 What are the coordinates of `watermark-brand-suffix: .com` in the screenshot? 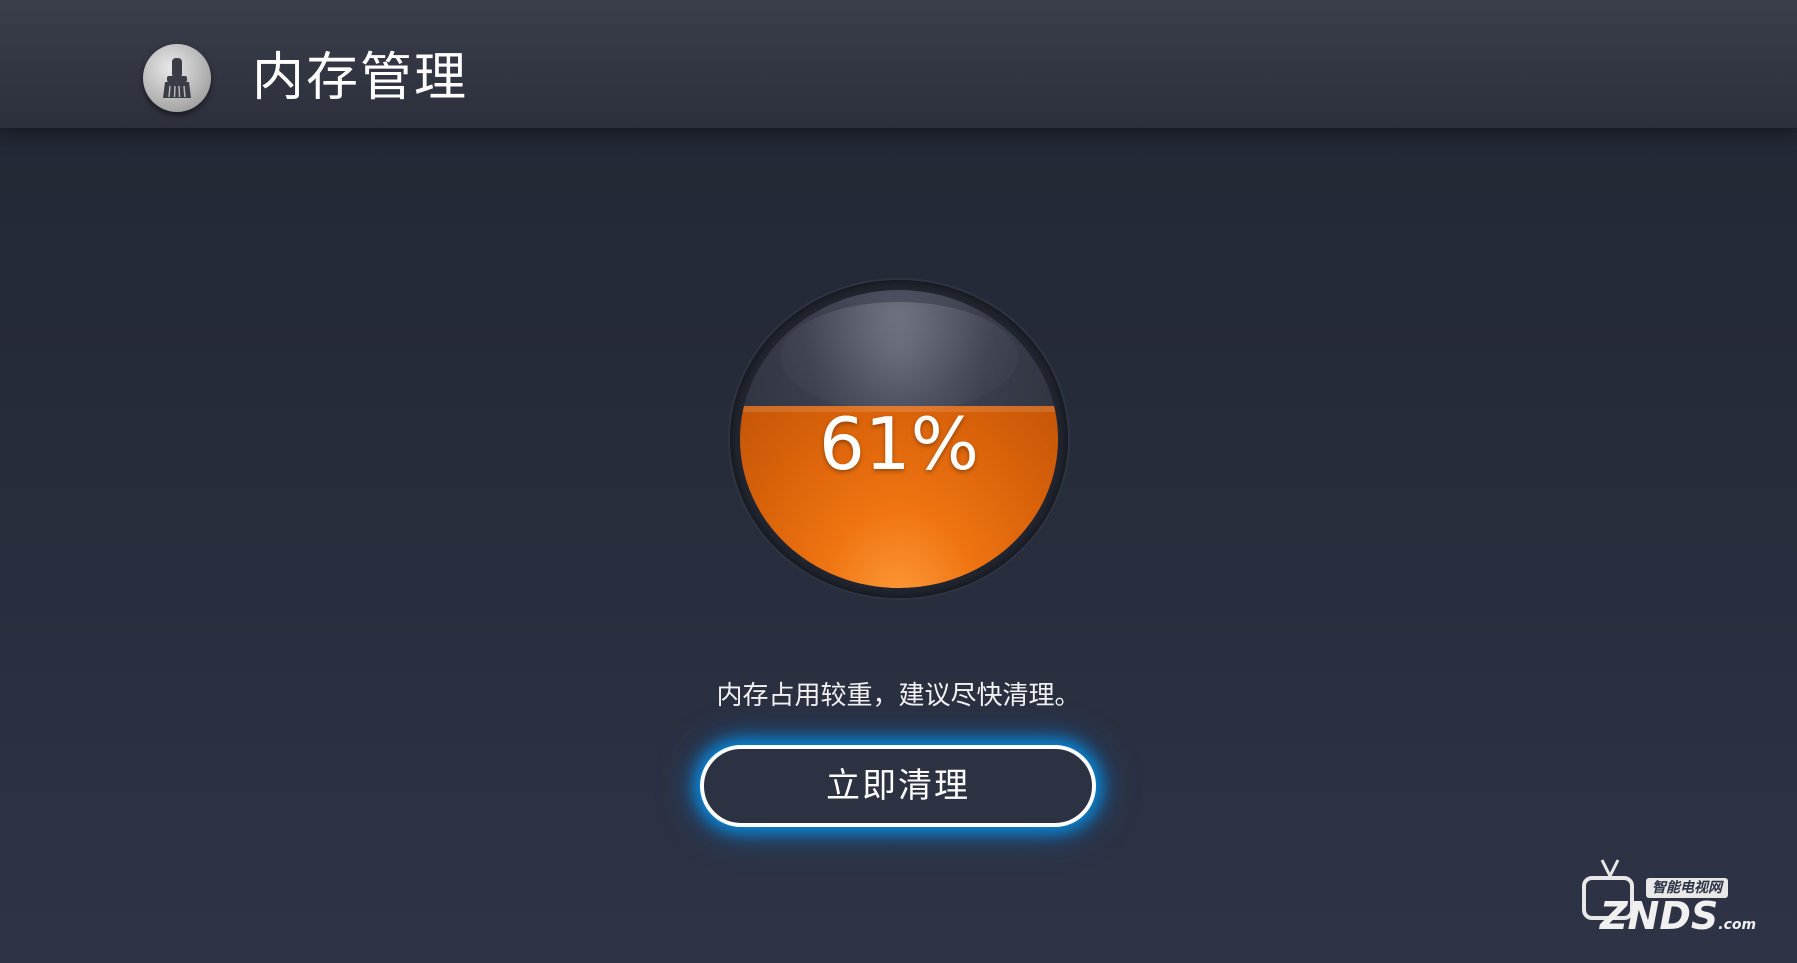 It's located at (1737, 925).